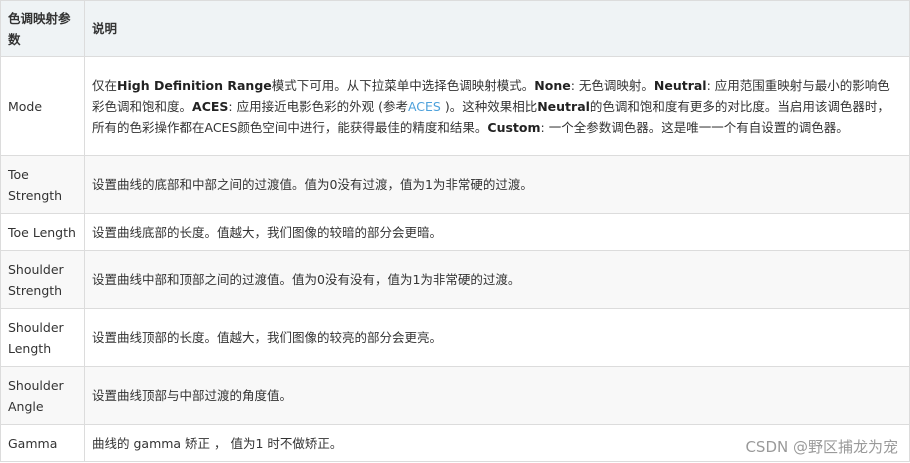 The height and width of the screenshot is (463, 910). I want to click on param-name: Gamma, so click(42, 443).